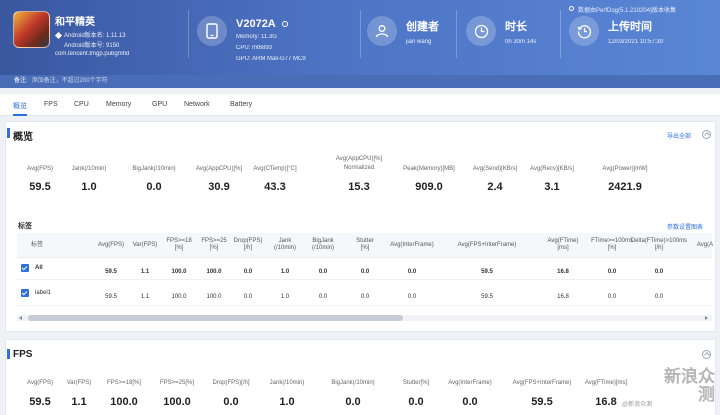  I want to click on tab-gpu: GPU, so click(159, 104).